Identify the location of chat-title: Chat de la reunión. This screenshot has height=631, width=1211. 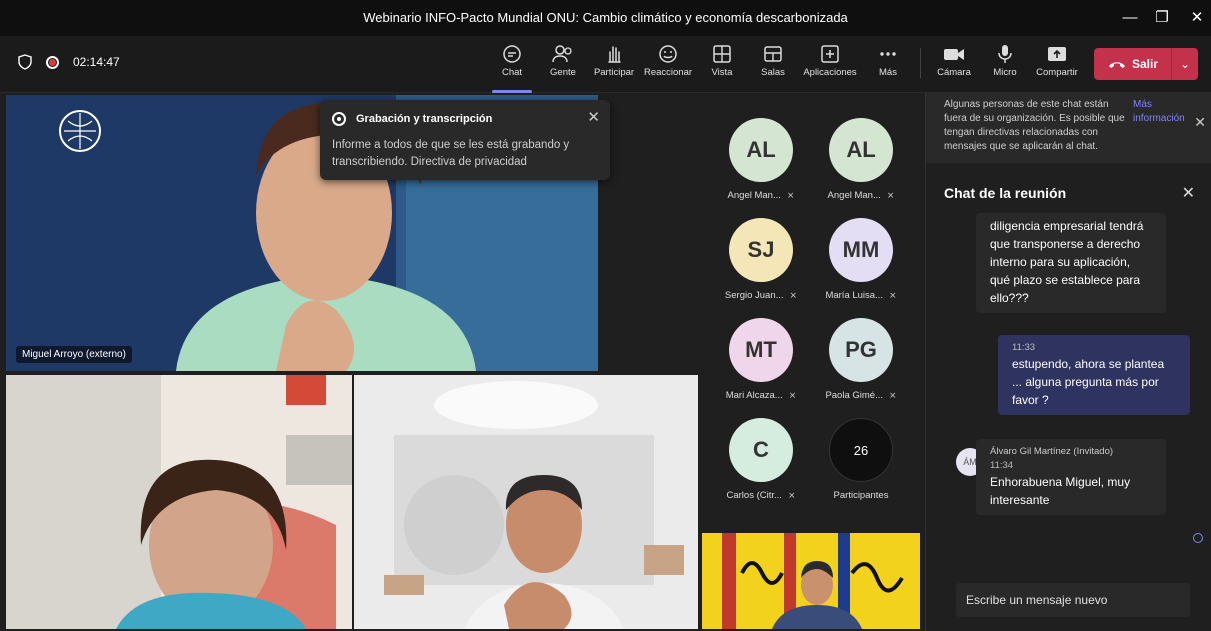
(1005, 193).